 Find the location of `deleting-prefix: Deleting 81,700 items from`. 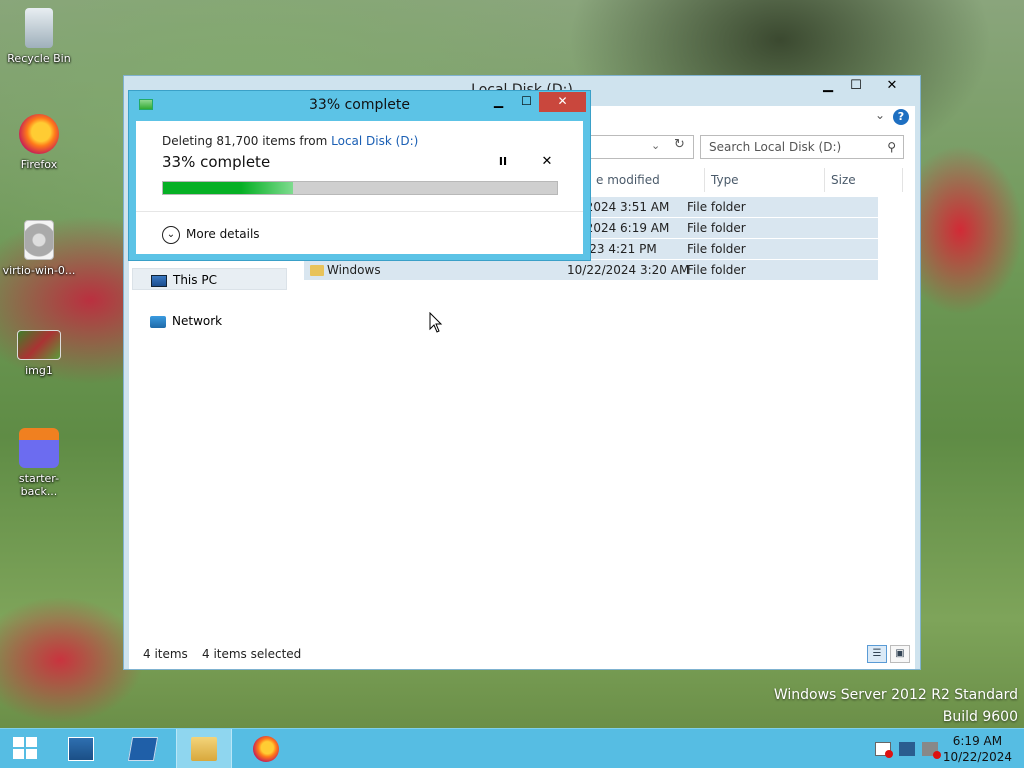

deleting-prefix: Deleting 81,700 items from is located at coordinates (247, 141).